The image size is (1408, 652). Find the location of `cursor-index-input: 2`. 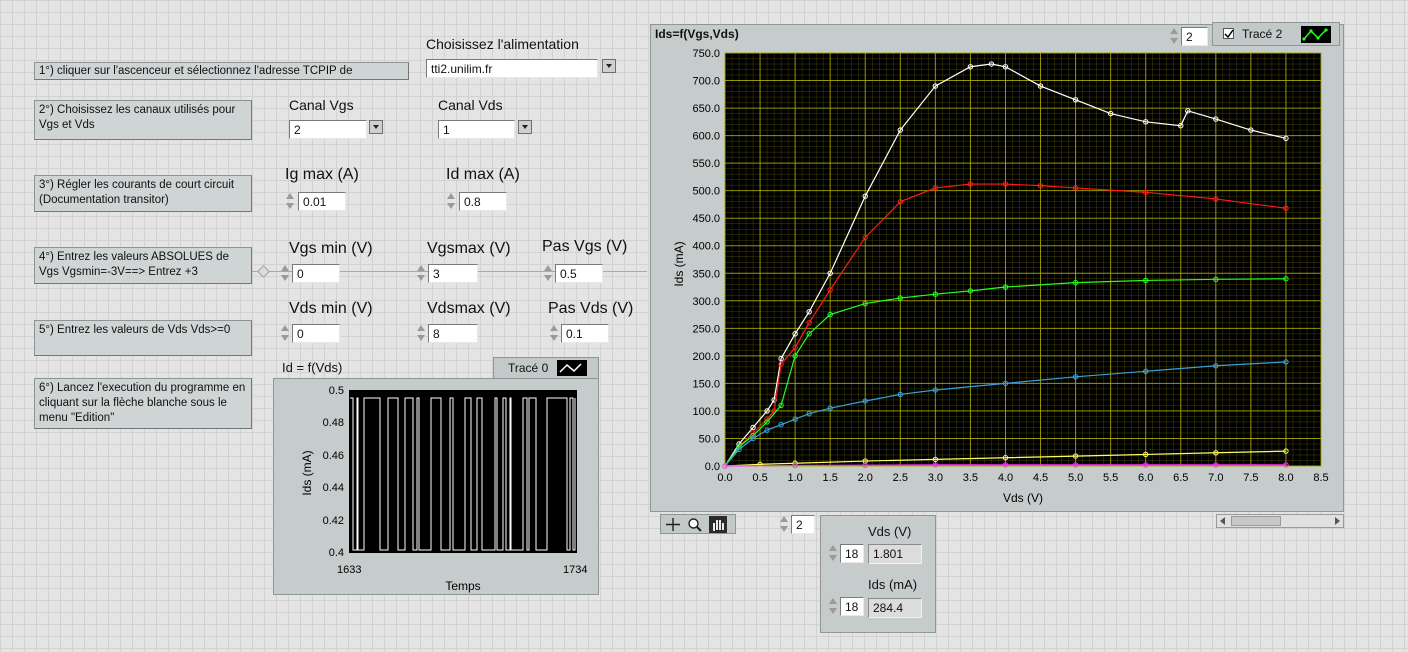

cursor-index-input: 2 is located at coordinates (803, 524).